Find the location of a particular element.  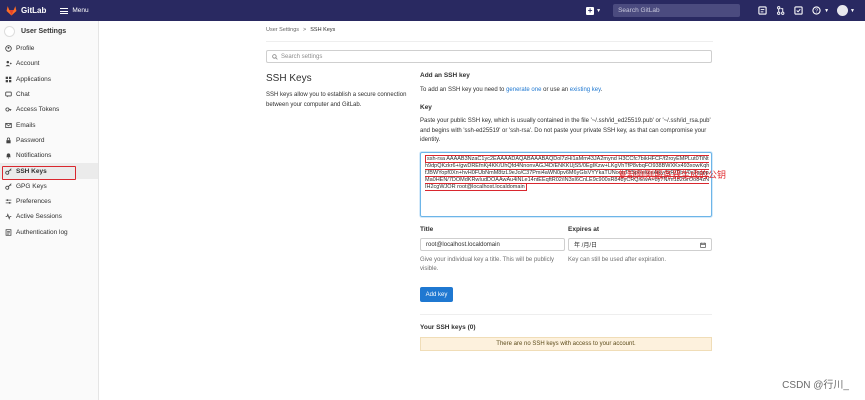

highlight-box is located at coordinates (39, 173).